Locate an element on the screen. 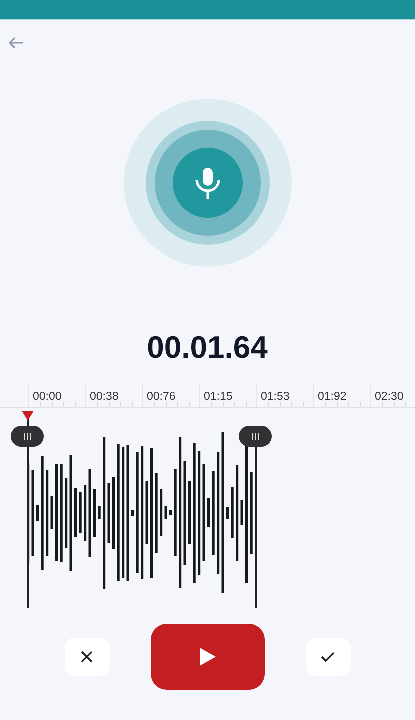 The image size is (415, 720). back-button is located at coordinates (16, 42).